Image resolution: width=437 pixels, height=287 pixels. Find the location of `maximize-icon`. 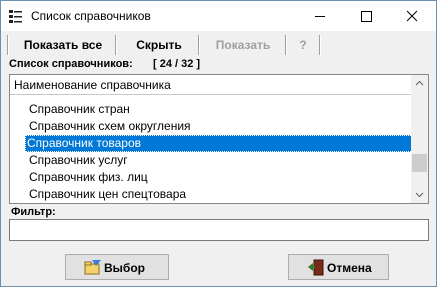

maximize-icon is located at coordinates (366, 16).